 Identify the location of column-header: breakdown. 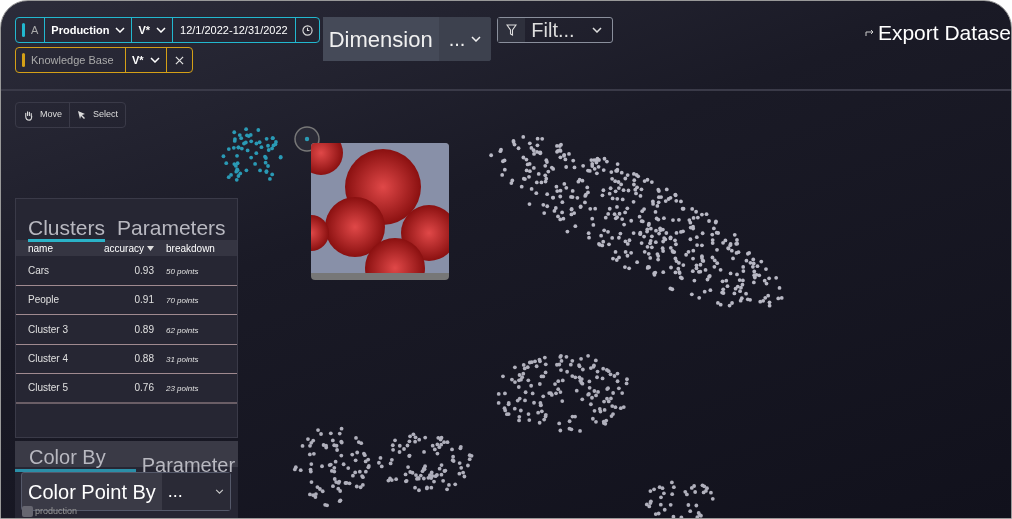
(190, 248).